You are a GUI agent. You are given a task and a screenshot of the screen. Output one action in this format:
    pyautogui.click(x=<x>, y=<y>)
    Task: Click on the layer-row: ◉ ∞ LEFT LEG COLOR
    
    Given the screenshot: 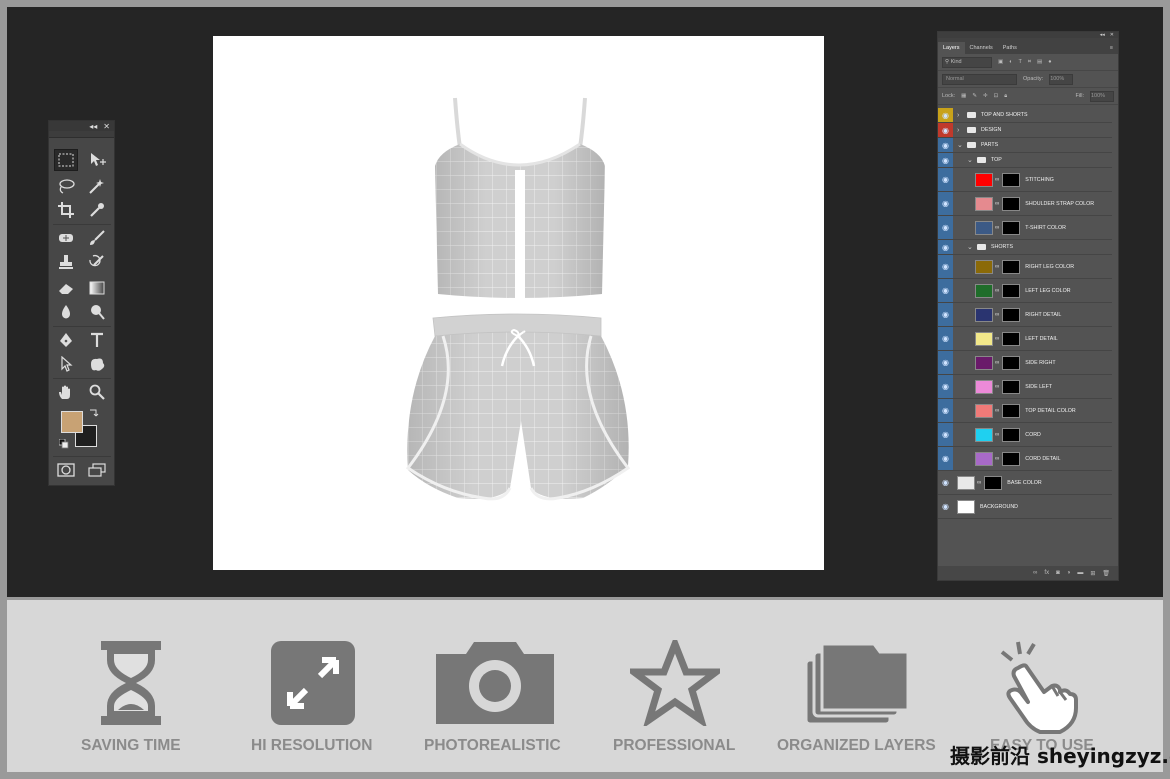 What is the action you would take?
    pyautogui.click(x=1025, y=291)
    